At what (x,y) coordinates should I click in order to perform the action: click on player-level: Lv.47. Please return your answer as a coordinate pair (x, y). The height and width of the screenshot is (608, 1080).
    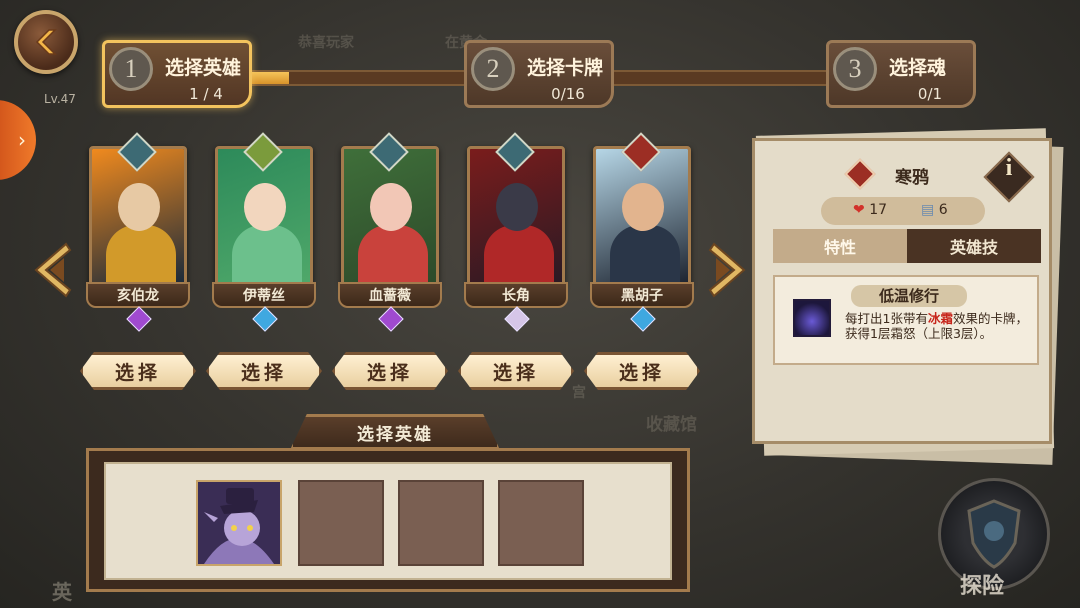
    Looking at the image, I should click on (60, 99).